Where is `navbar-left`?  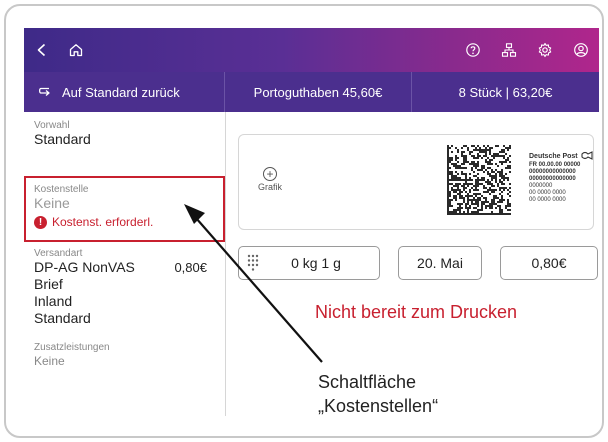
navbar-left is located at coordinates (68, 50).